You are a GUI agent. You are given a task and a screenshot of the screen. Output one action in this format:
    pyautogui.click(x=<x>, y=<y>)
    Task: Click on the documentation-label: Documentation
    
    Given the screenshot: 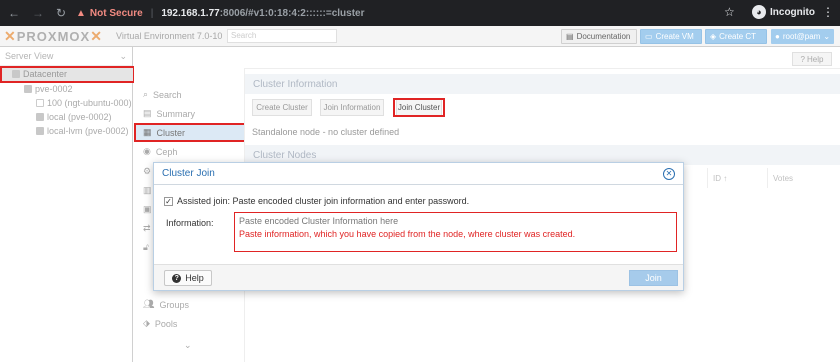 What is the action you would take?
    pyautogui.click(x=603, y=36)
    